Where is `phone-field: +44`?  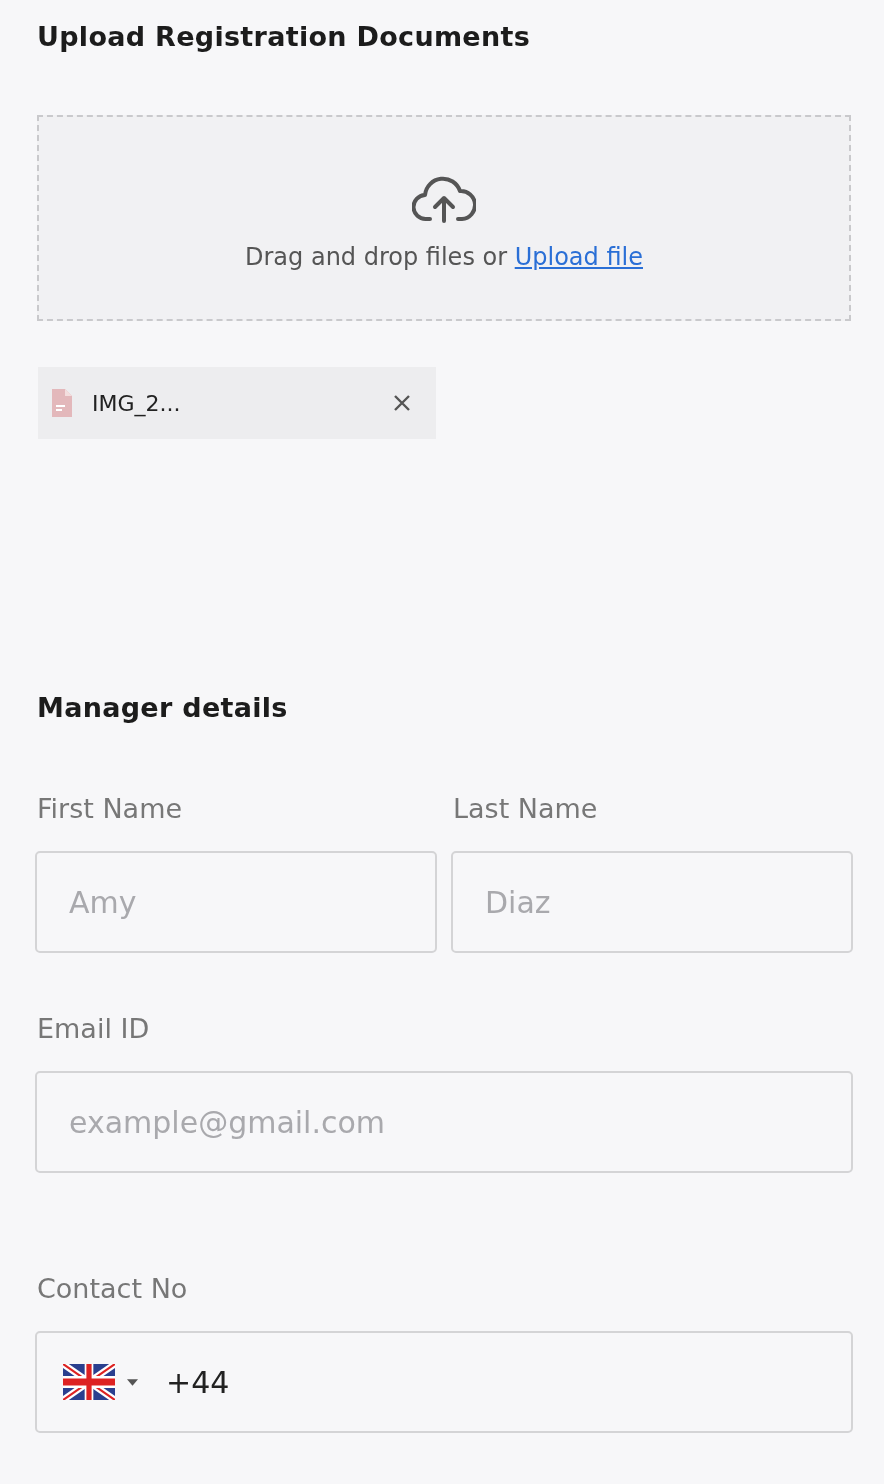
phone-field: +44 is located at coordinates (444, 1382).